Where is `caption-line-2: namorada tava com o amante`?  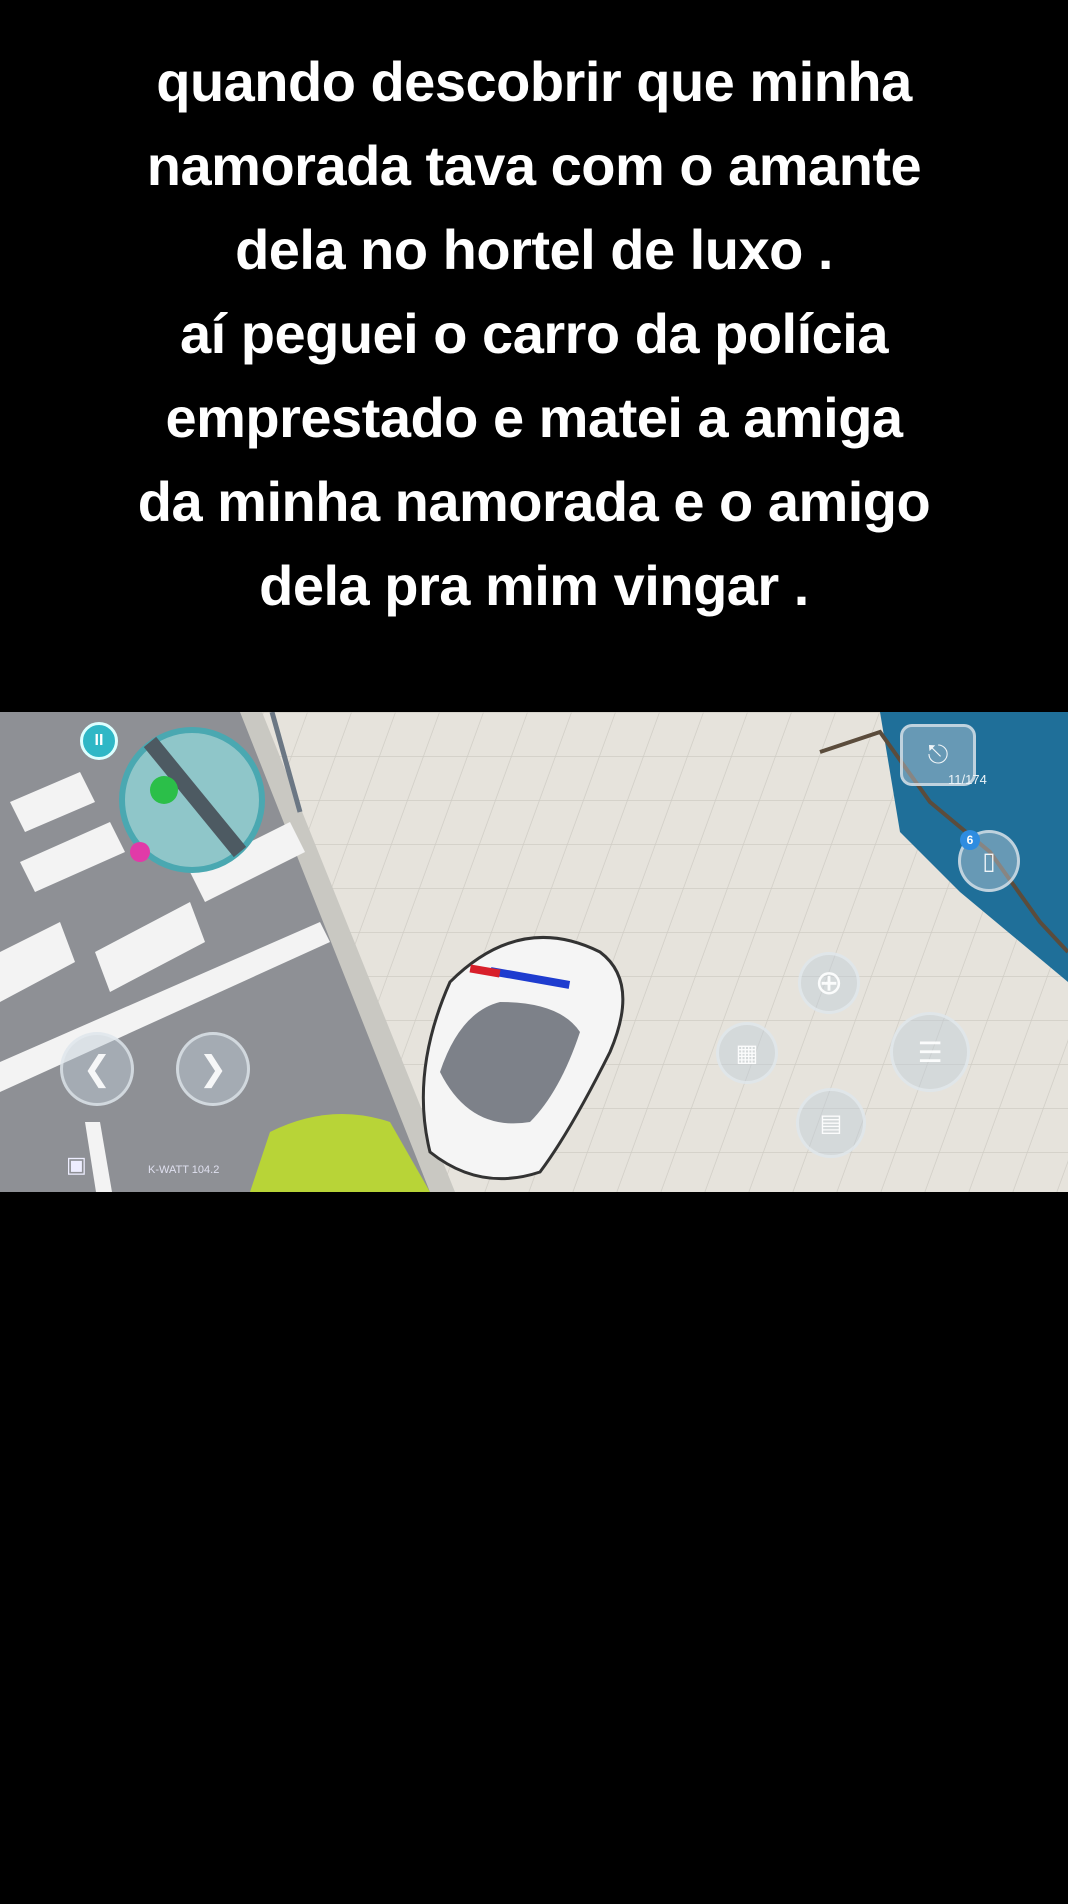 caption-line-2: namorada tava com o amante is located at coordinates (534, 165).